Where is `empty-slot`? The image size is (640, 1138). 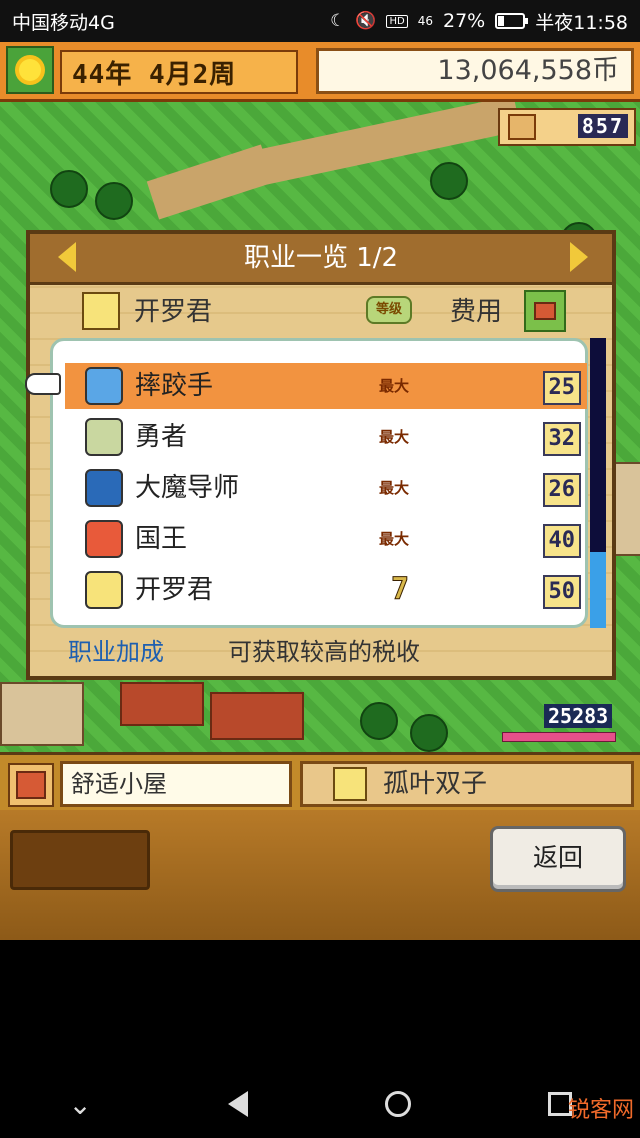 empty-slot is located at coordinates (80, 860).